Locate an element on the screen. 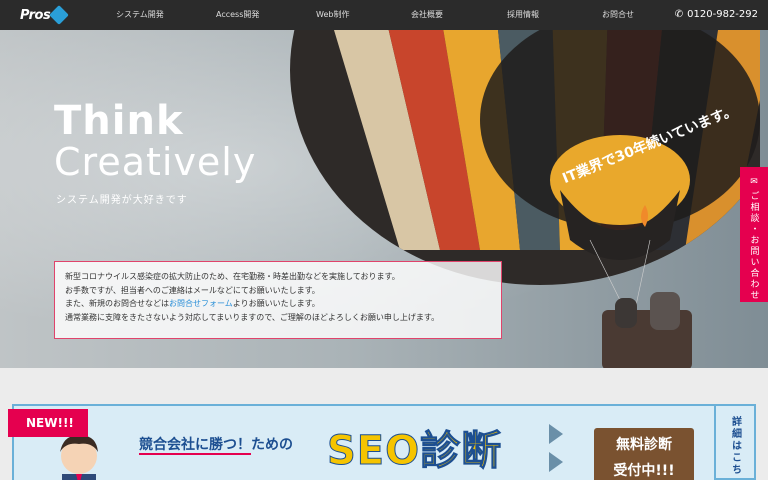 The image size is (768, 480). side-tab-label: ご相談・お問い合わせ is located at coordinates (753, 246).